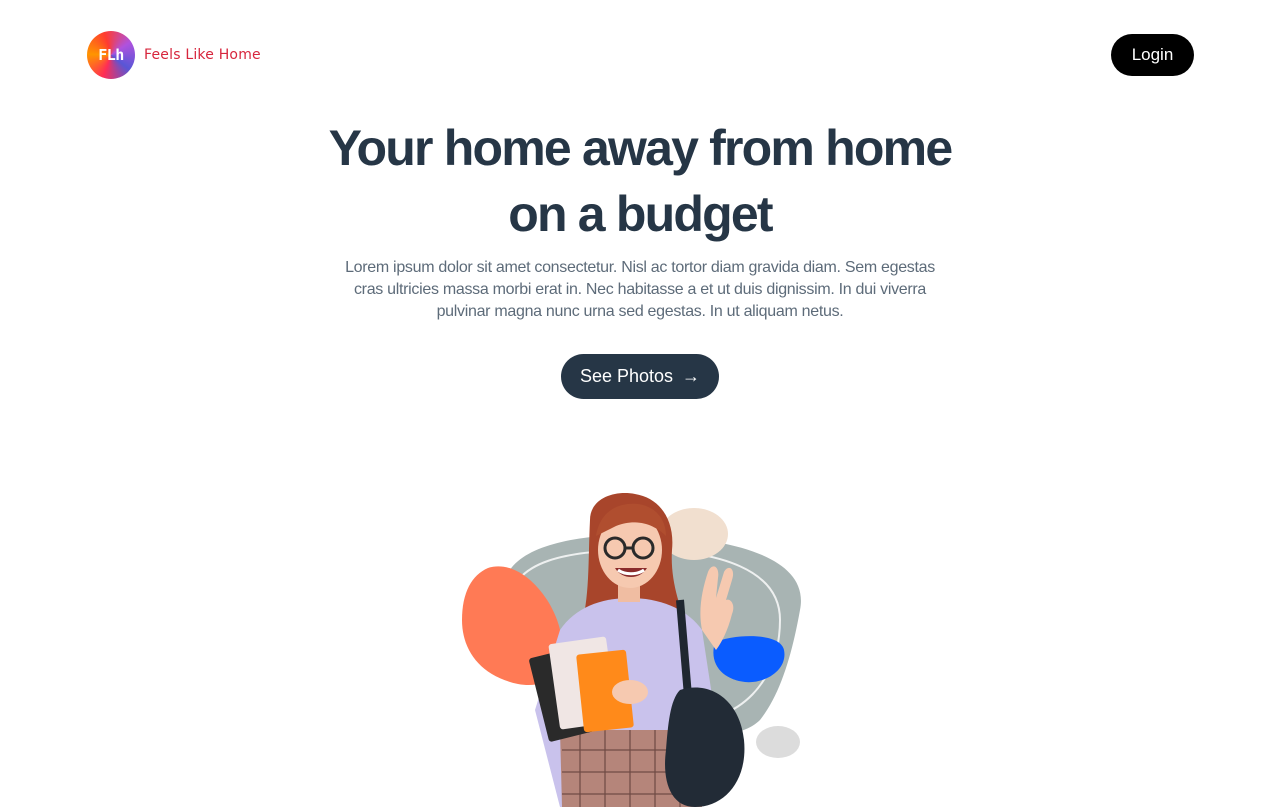 The width and height of the screenshot is (1280, 807). What do you see at coordinates (631, 650) in the screenshot?
I see `hero-illustration` at bounding box center [631, 650].